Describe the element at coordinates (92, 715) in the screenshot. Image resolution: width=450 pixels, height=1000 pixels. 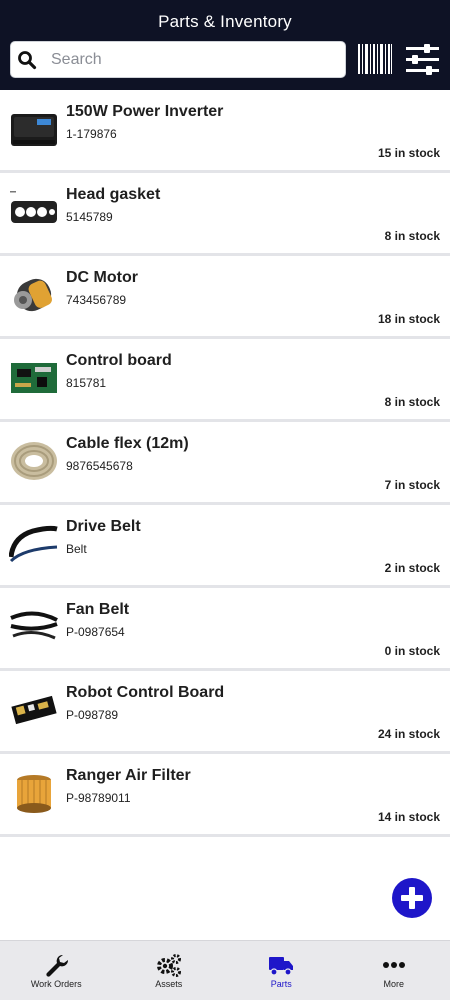
I see `part-code: P-098789` at that location.